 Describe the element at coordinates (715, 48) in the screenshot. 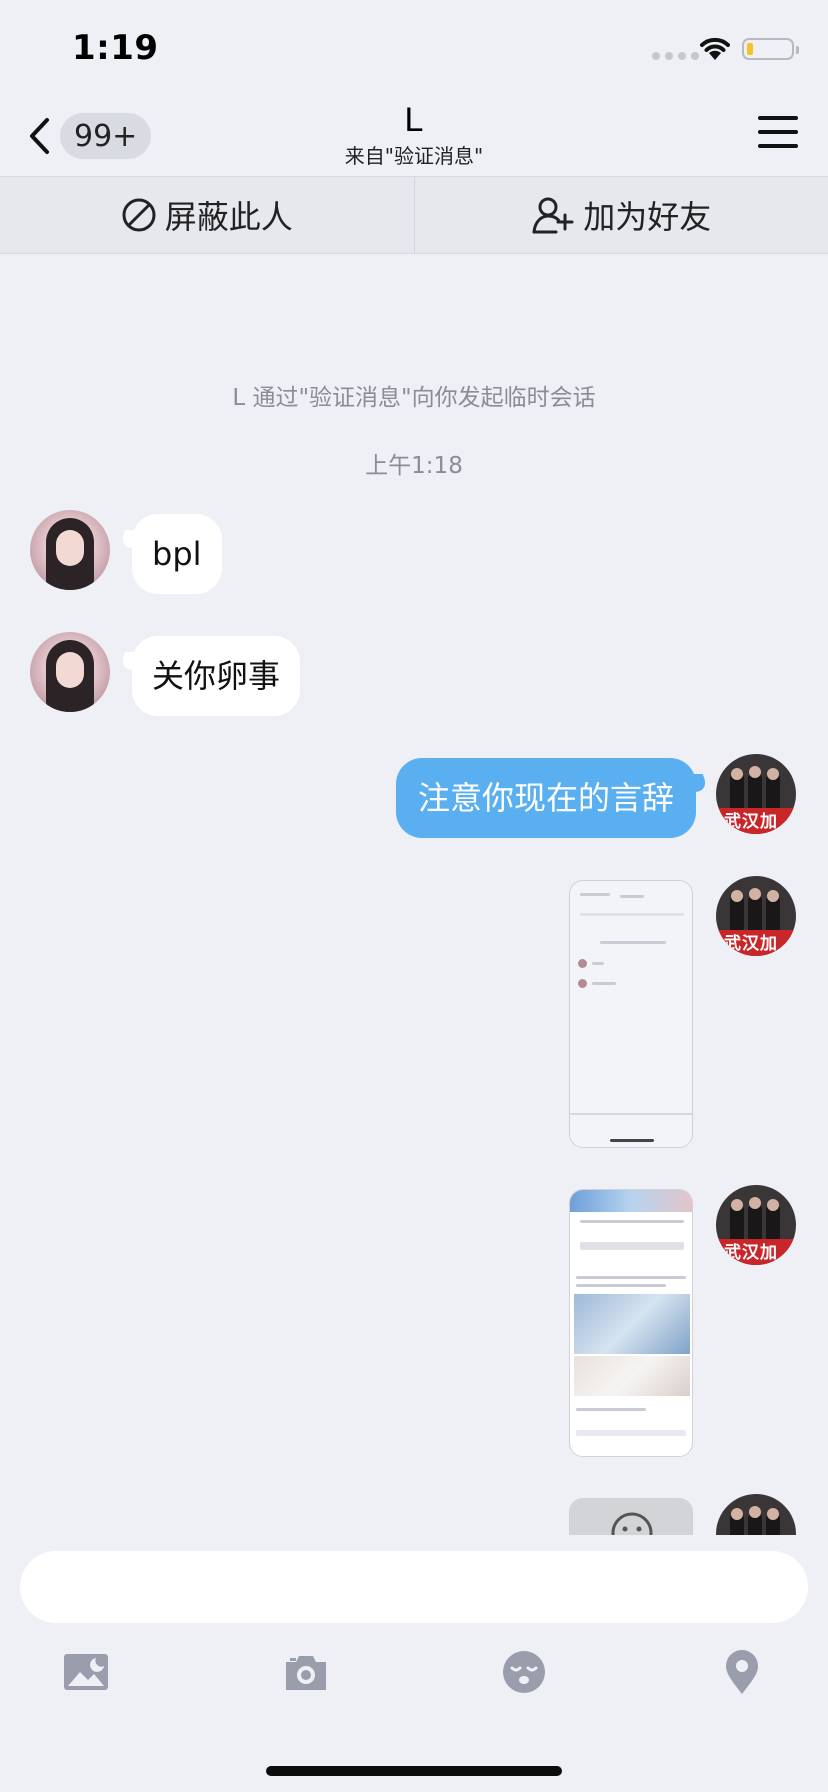

I see `wifi-icon` at that location.